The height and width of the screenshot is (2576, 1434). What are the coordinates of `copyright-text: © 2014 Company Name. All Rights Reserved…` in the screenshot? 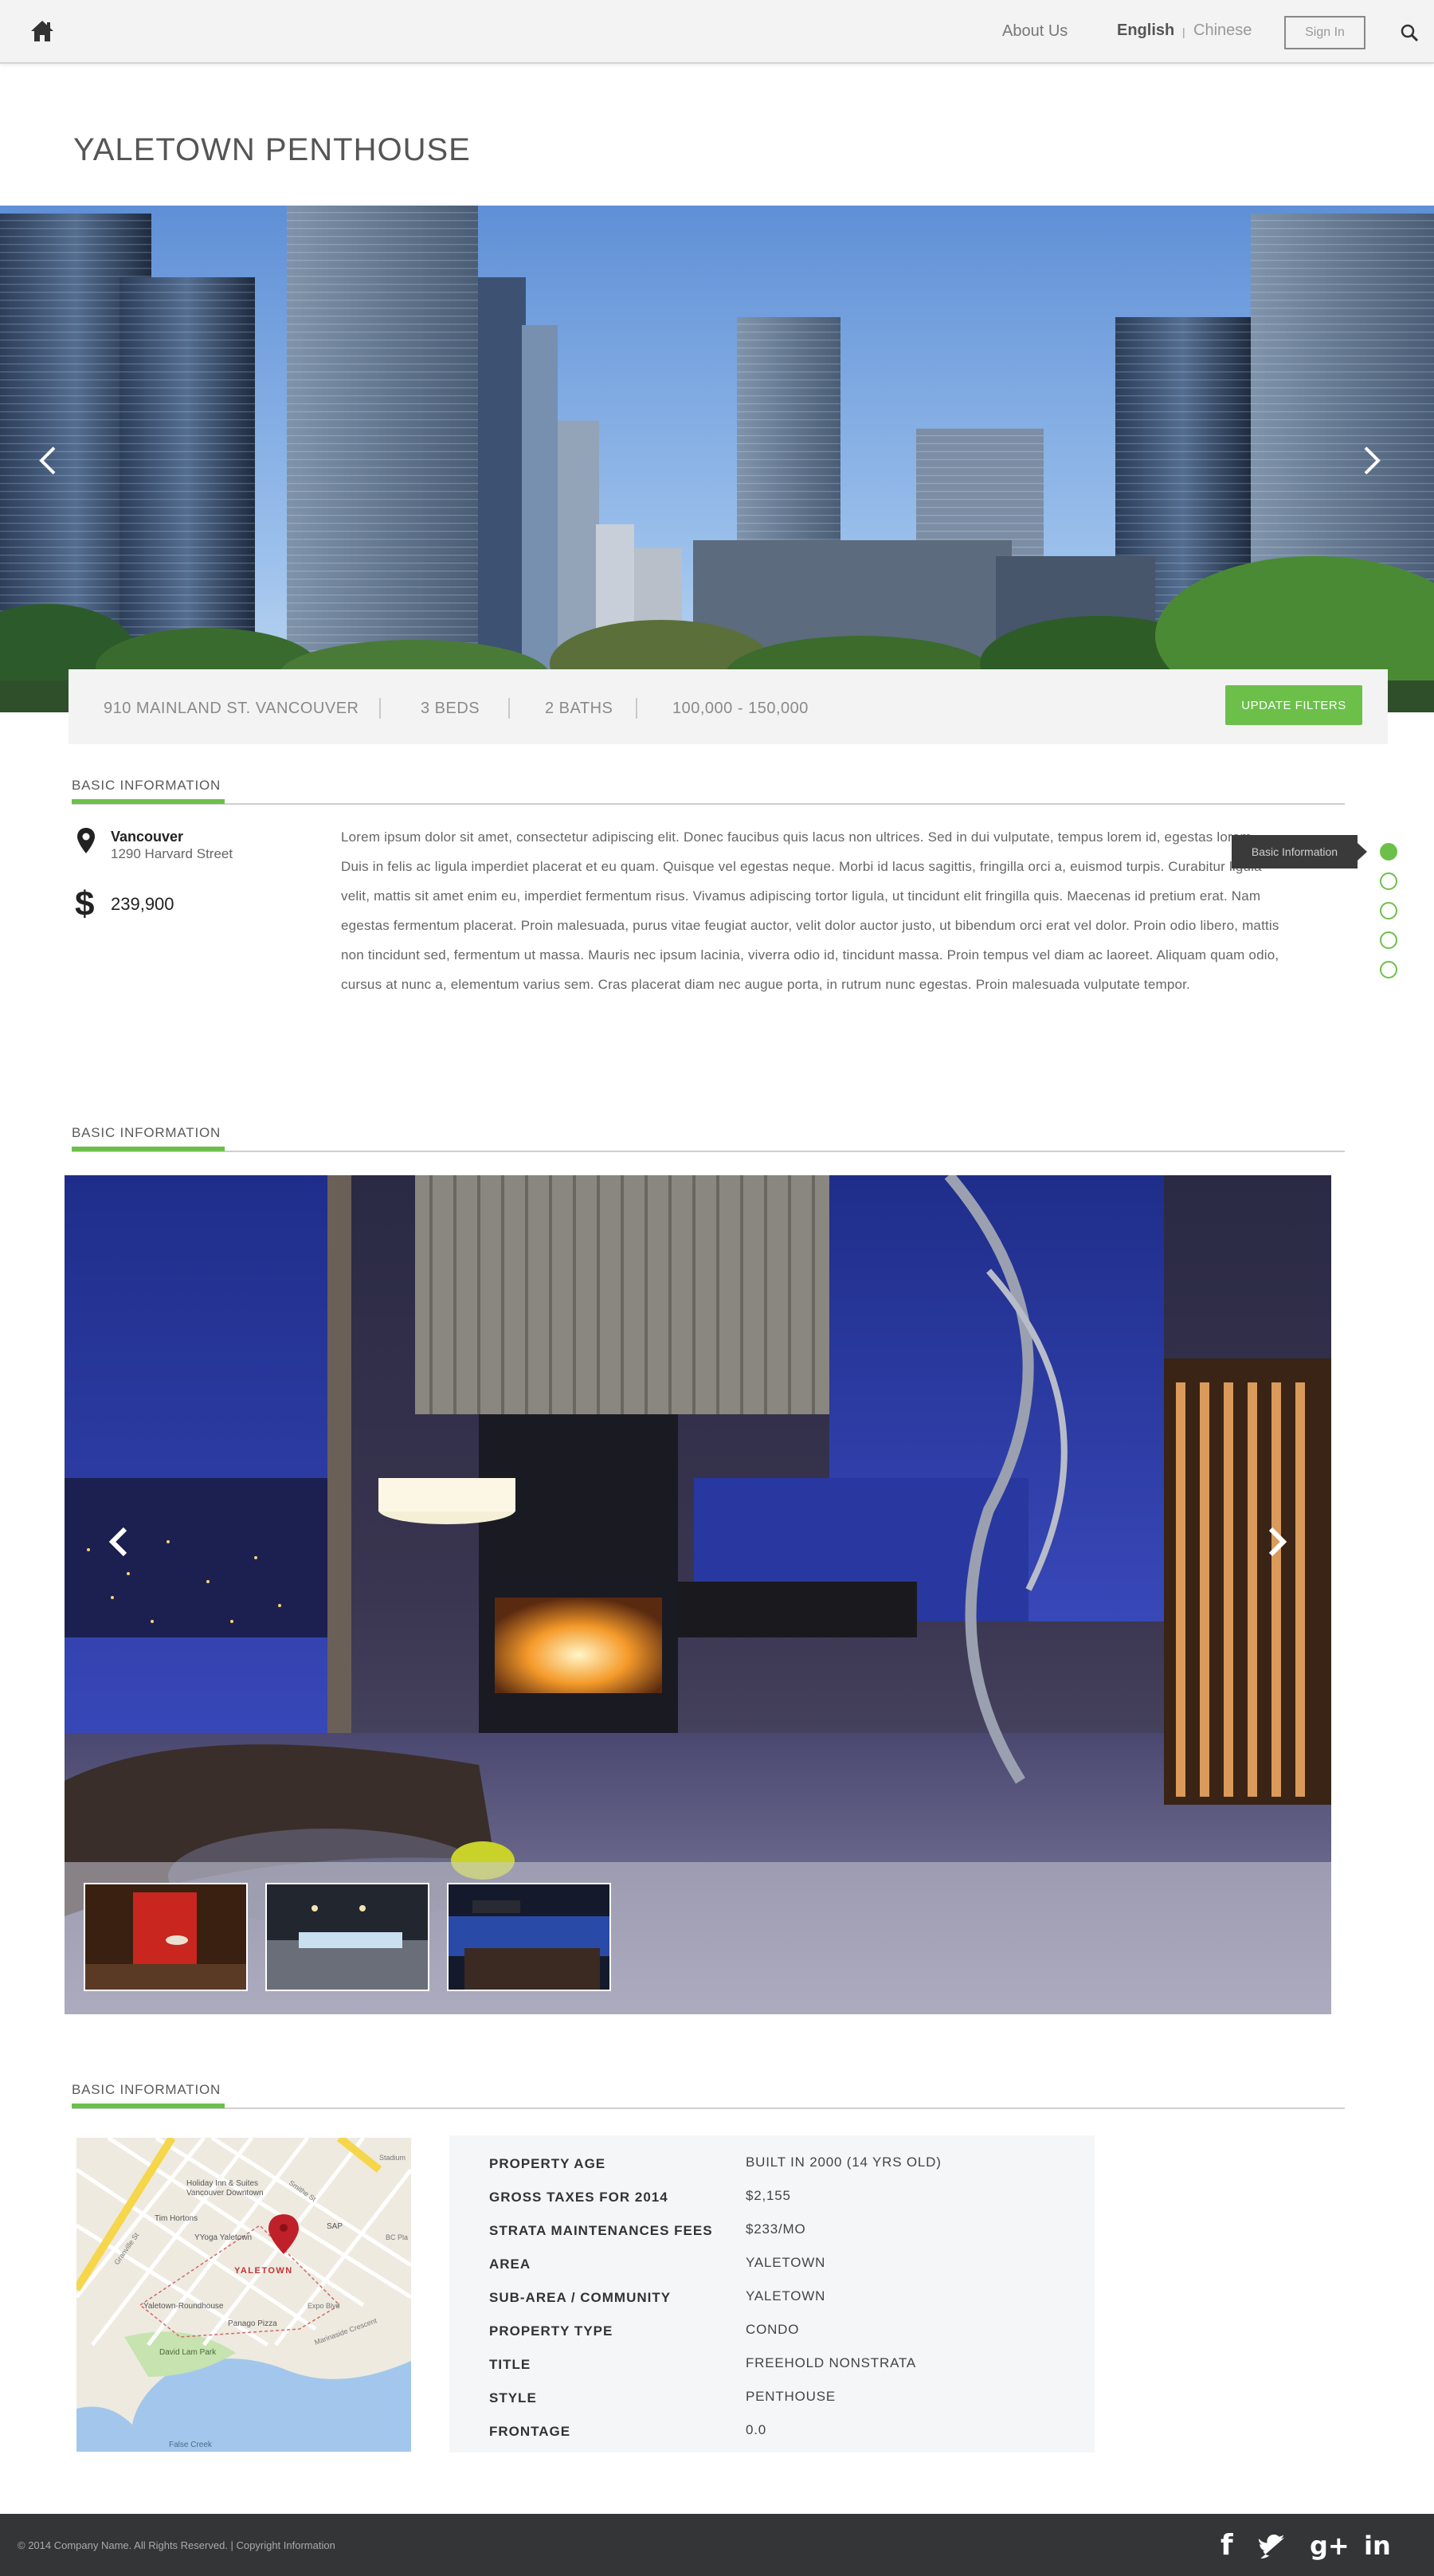 It's located at (176, 2545).